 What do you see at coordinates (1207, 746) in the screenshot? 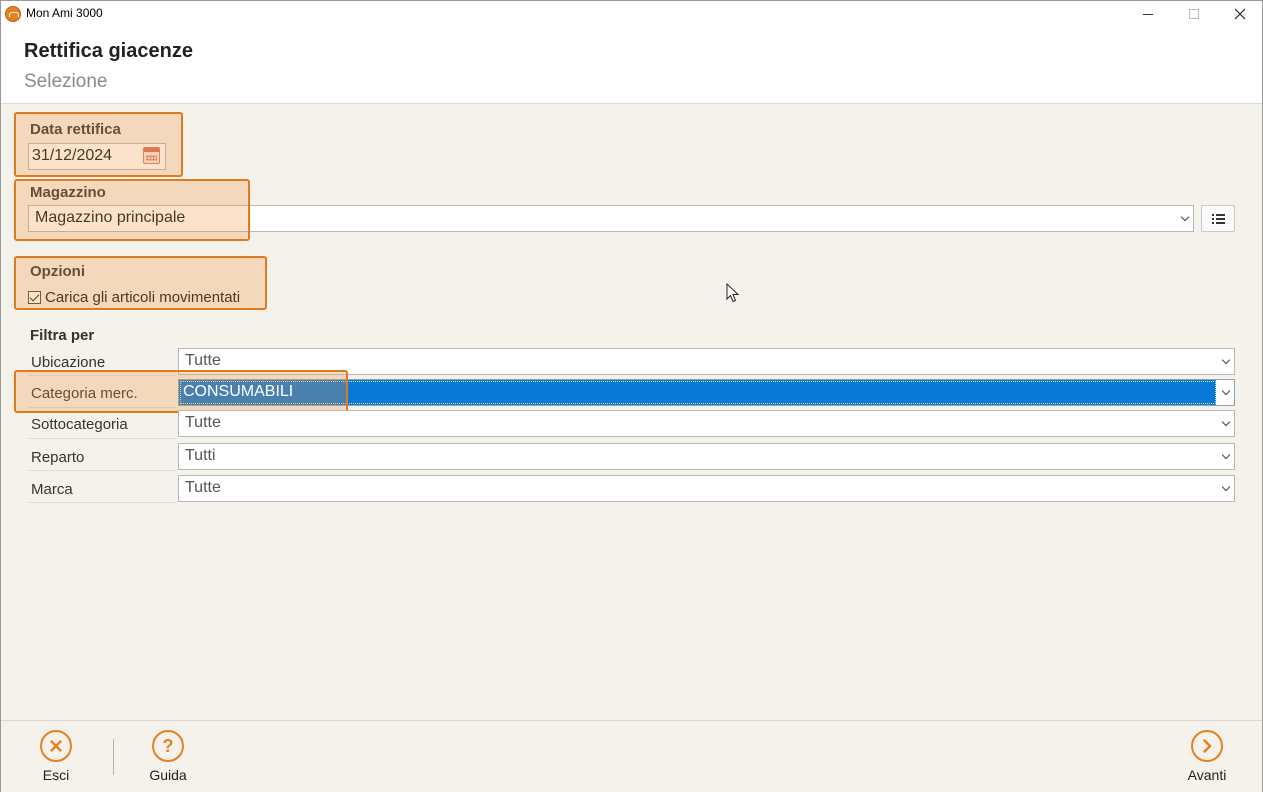
I see `arrow-right-circle-icon` at bounding box center [1207, 746].